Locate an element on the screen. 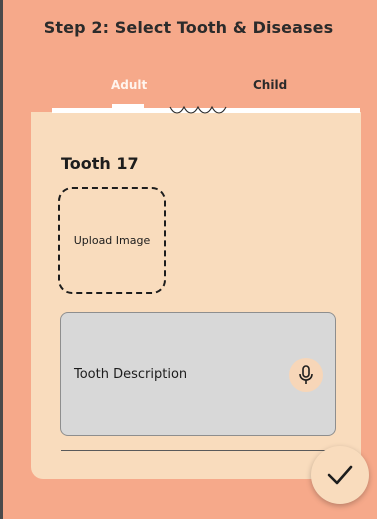 Image resolution: width=377 pixels, height=519 pixels. divider is located at coordinates (197, 450).